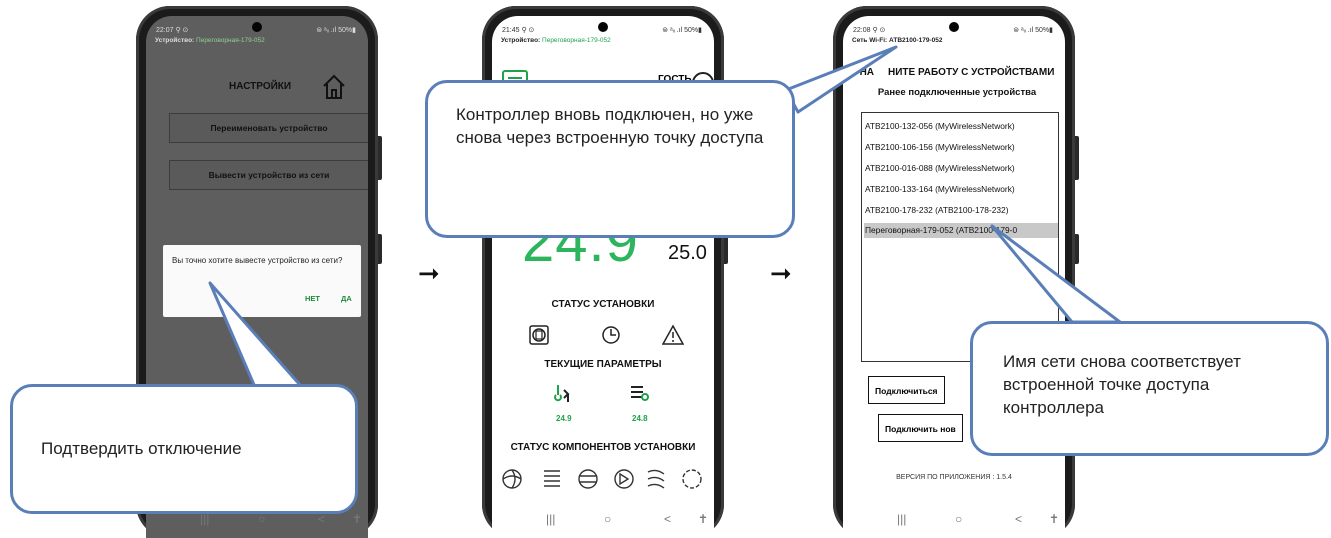 This screenshot has width=1331, height=538. What do you see at coordinates (564, 418) in the screenshot?
I see `param1-value: 24.9` at bounding box center [564, 418].